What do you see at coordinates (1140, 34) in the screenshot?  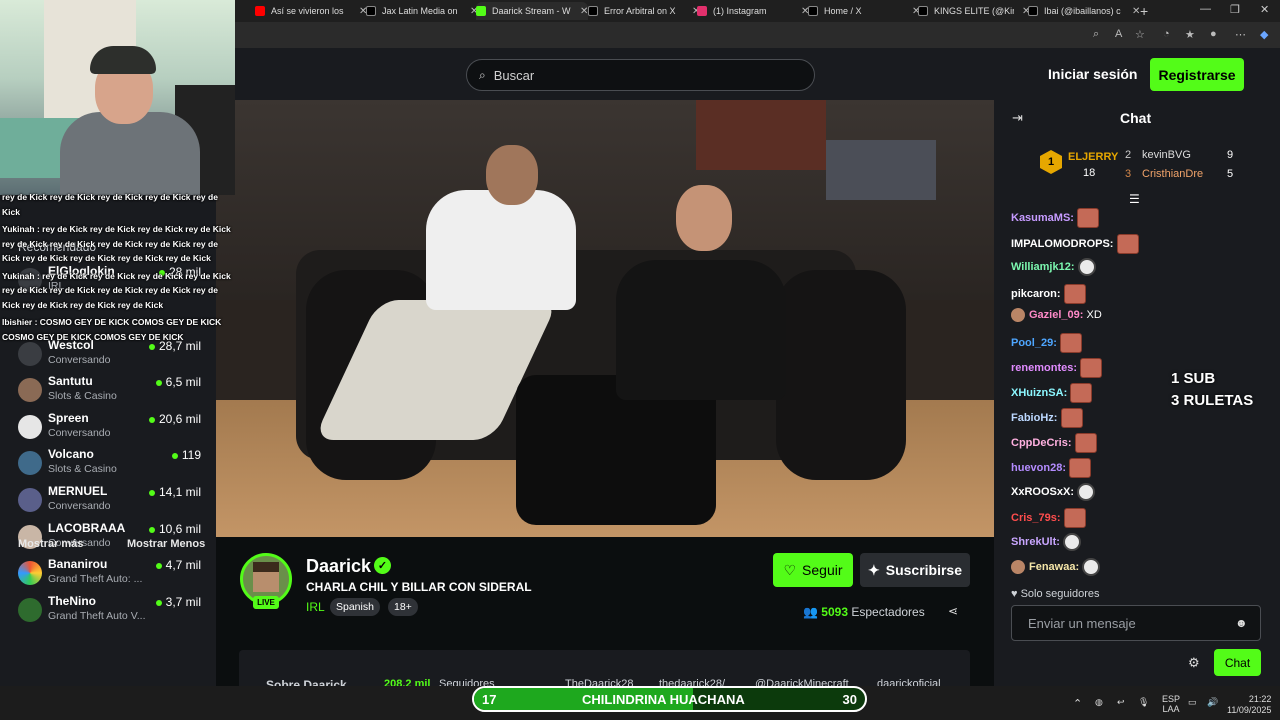 I see `favorite-star-icon: ☆` at bounding box center [1140, 34].